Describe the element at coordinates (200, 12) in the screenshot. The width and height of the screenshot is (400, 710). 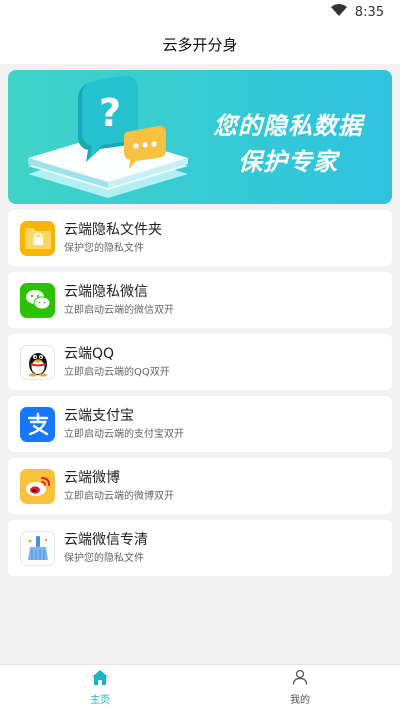
I see `status-bar: 8:35` at that location.